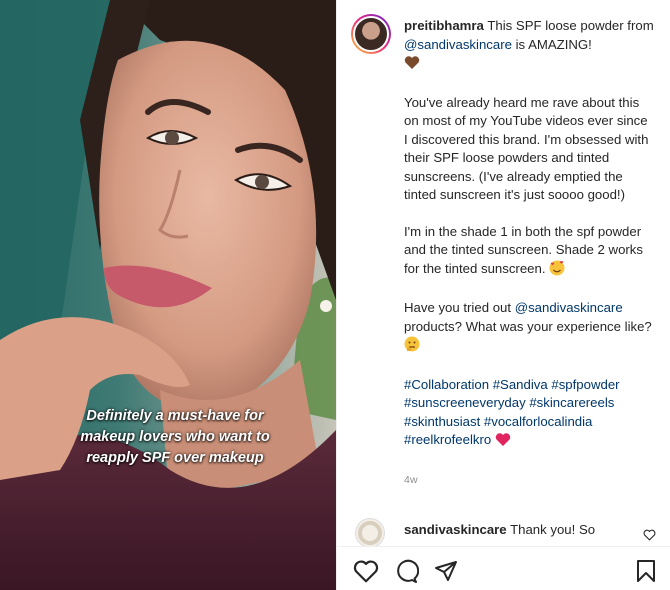 Image resolution: width=670 pixels, height=590 pixels. I want to click on comment-text: sandivaskincare Thank you! So, so click(499, 530).